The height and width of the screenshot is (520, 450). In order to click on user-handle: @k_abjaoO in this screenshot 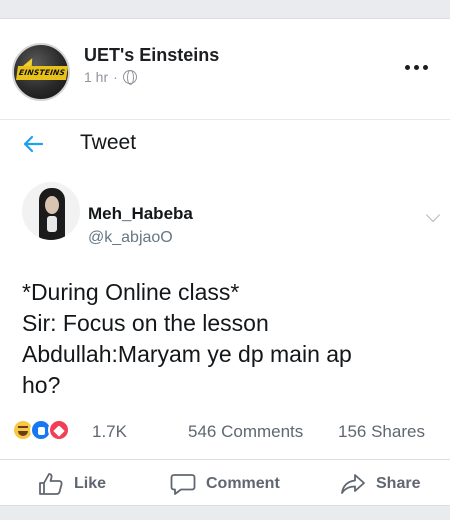, I will do `click(130, 238)`.